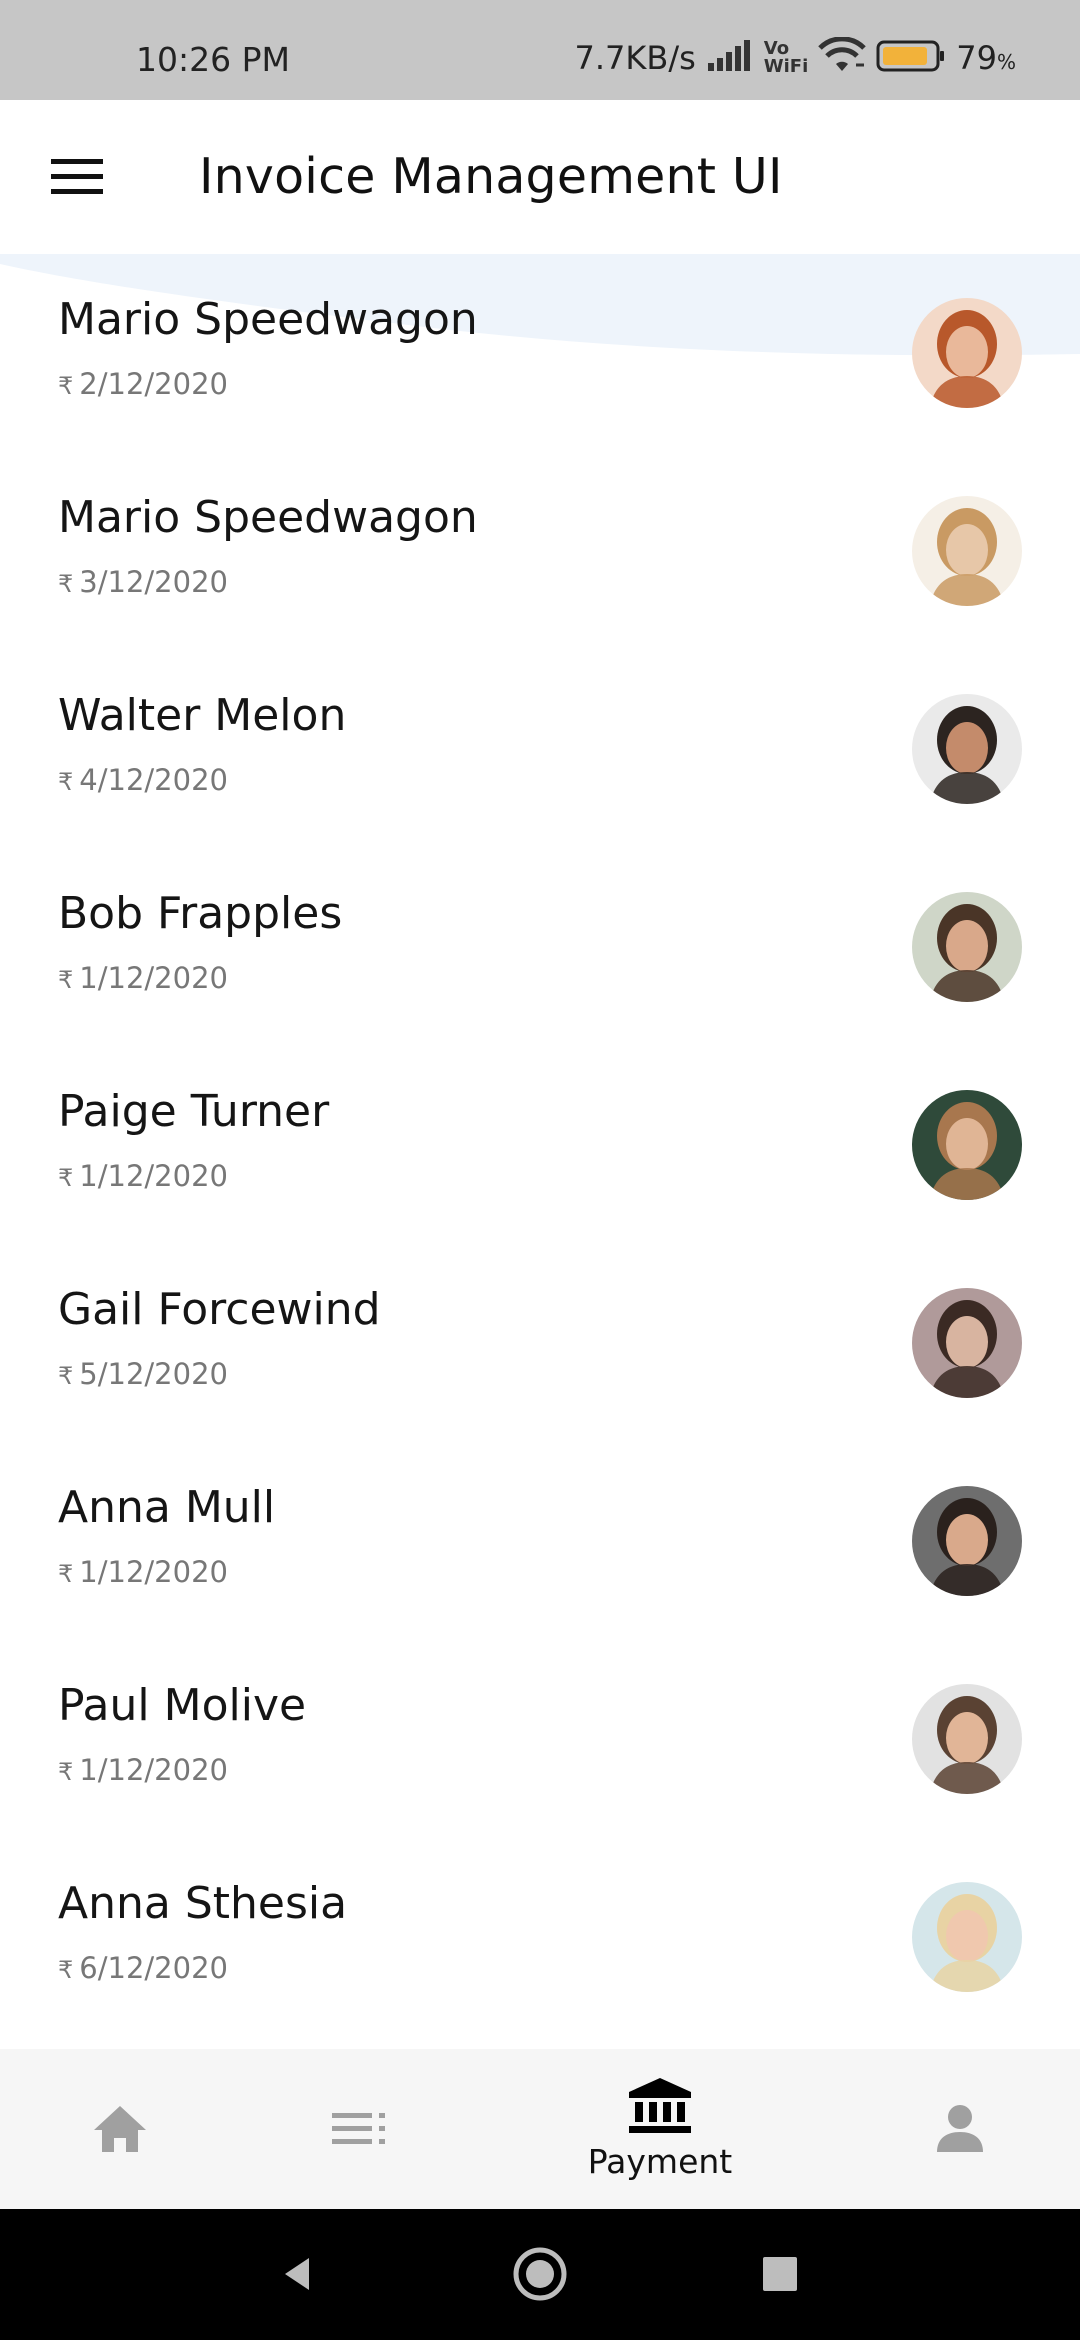 This screenshot has width=1080, height=2340. I want to click on hamburger-menu-icon, so click(77, 176).